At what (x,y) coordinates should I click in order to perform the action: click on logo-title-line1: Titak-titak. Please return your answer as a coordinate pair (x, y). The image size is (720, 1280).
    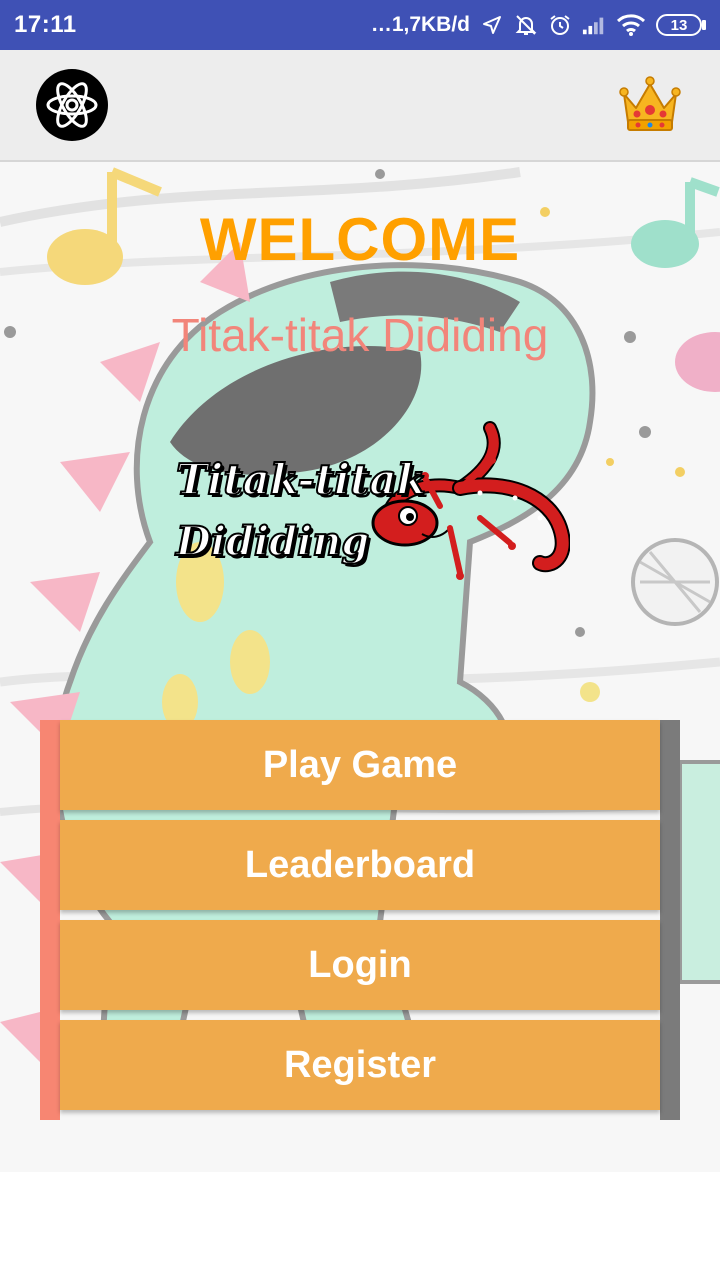
    Looking at the image, I should click on (301, 479).